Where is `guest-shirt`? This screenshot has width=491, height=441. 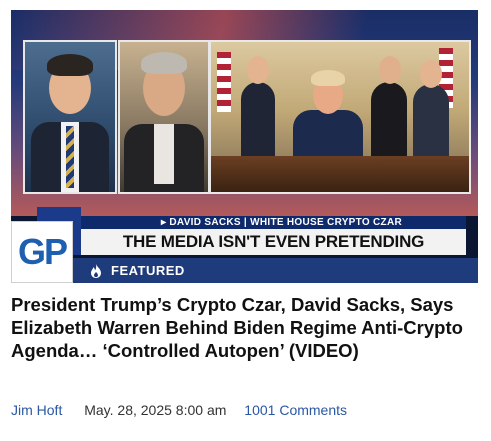
guest-shirt is located at coordinates (164, 154).